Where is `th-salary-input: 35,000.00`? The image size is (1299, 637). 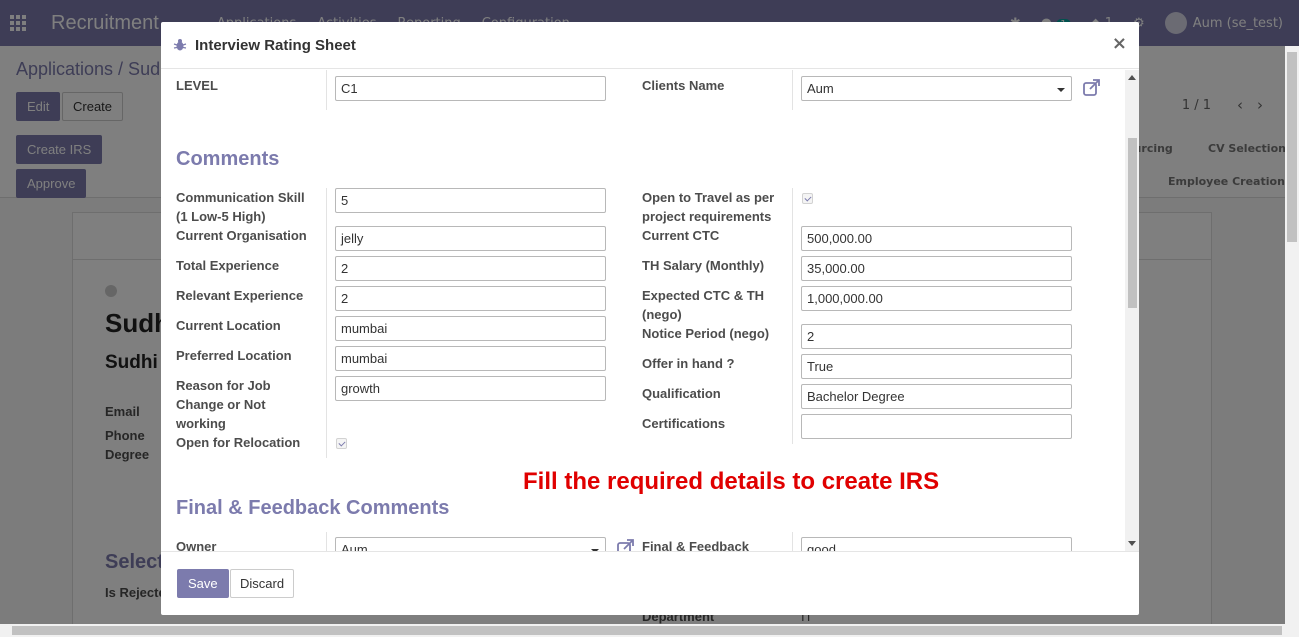
th-salary-input: 35,000.00 is located at coordinates (936, 268).